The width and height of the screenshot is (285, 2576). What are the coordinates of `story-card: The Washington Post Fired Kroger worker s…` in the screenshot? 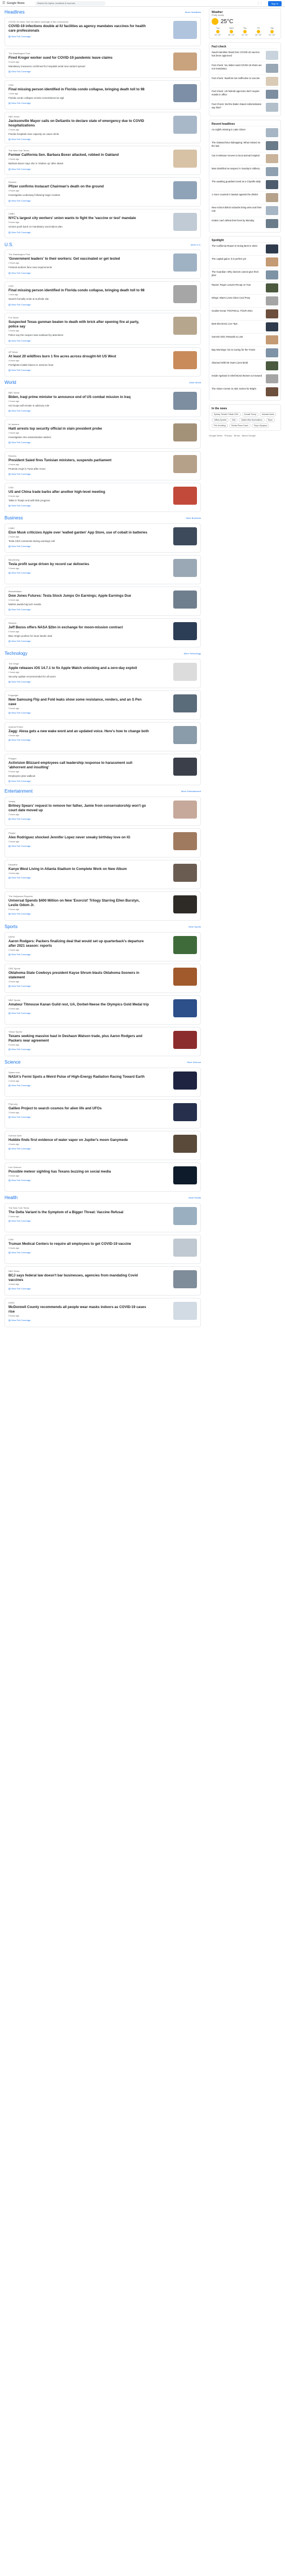 It's located at (103, 64).